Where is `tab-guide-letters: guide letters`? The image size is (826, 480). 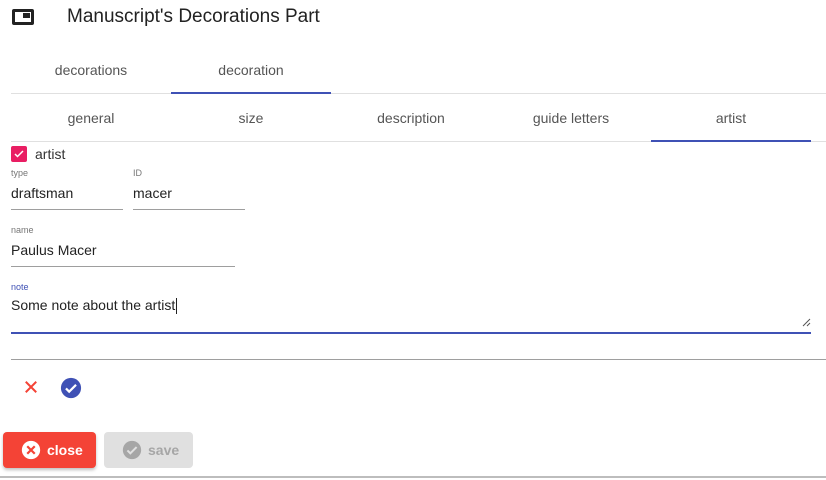
tab-guide-letters: guide letters is located at coordinates (571, 117).